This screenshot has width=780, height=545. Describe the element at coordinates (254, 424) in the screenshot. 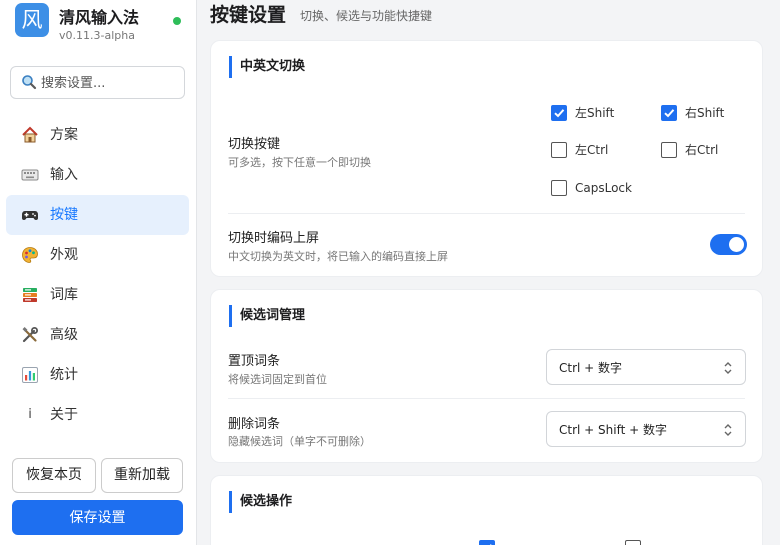

I see `delete-entry-label: 删除词条` at that location.